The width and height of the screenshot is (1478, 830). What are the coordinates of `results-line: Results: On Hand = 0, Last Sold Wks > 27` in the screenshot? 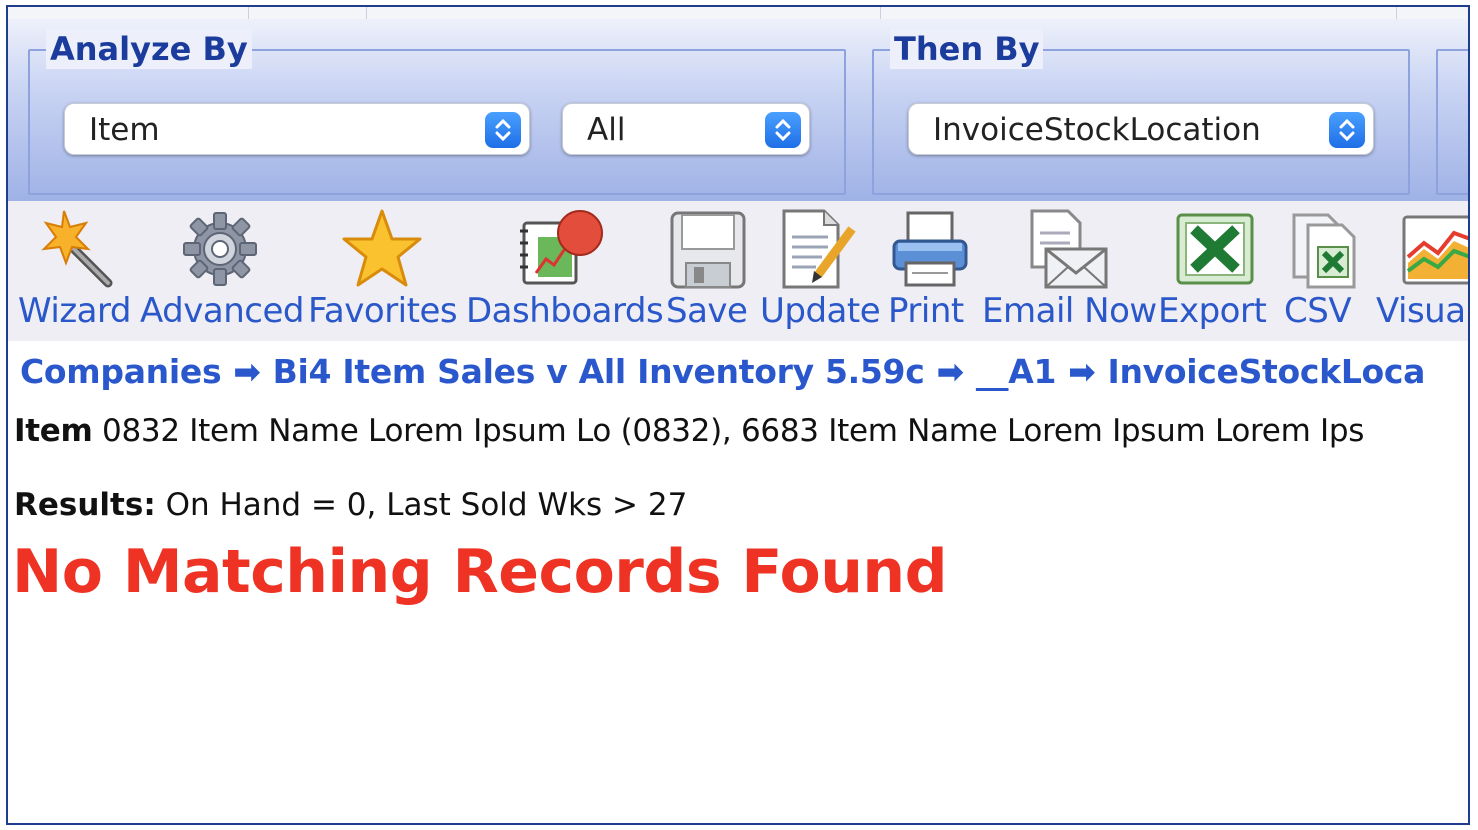 It's located at (350, 505).